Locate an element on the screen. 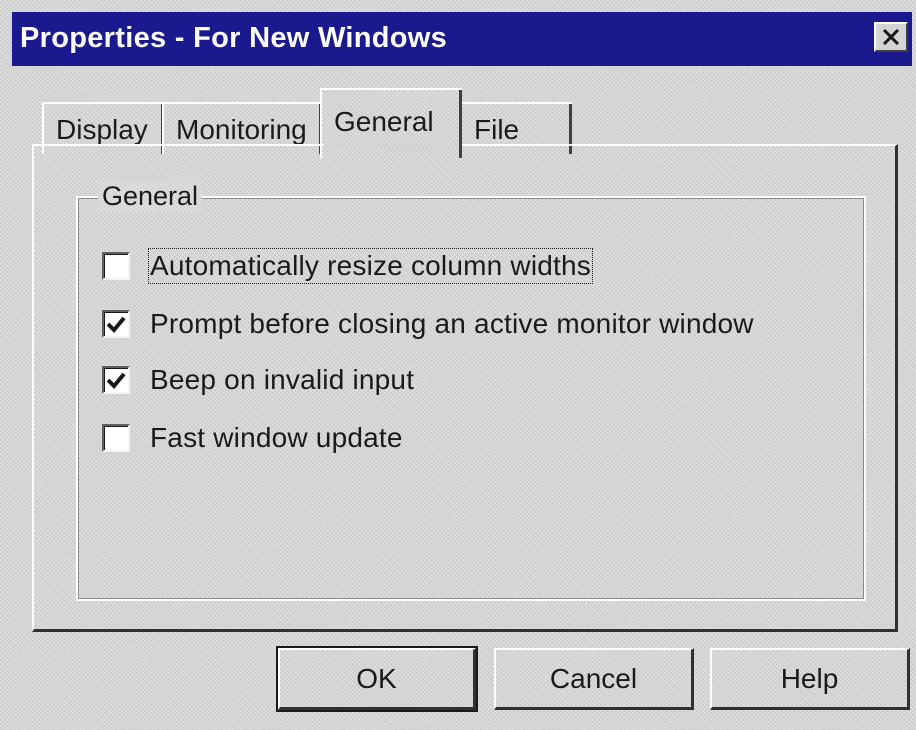 The image size is (916, 730). option-fast-window-update: Fast window update is located at coordinates (252, 438).